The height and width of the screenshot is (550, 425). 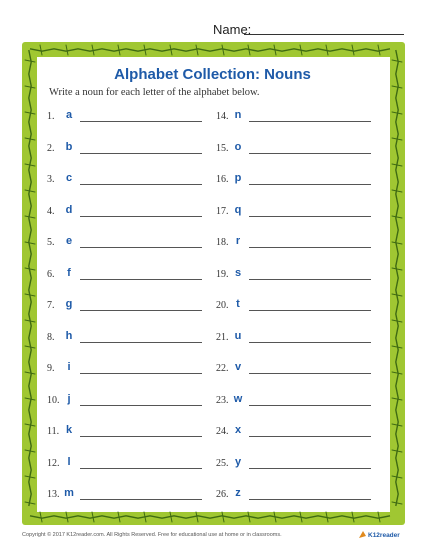 I want to click on answer-item: 5. e, so click(x=127, y=244).